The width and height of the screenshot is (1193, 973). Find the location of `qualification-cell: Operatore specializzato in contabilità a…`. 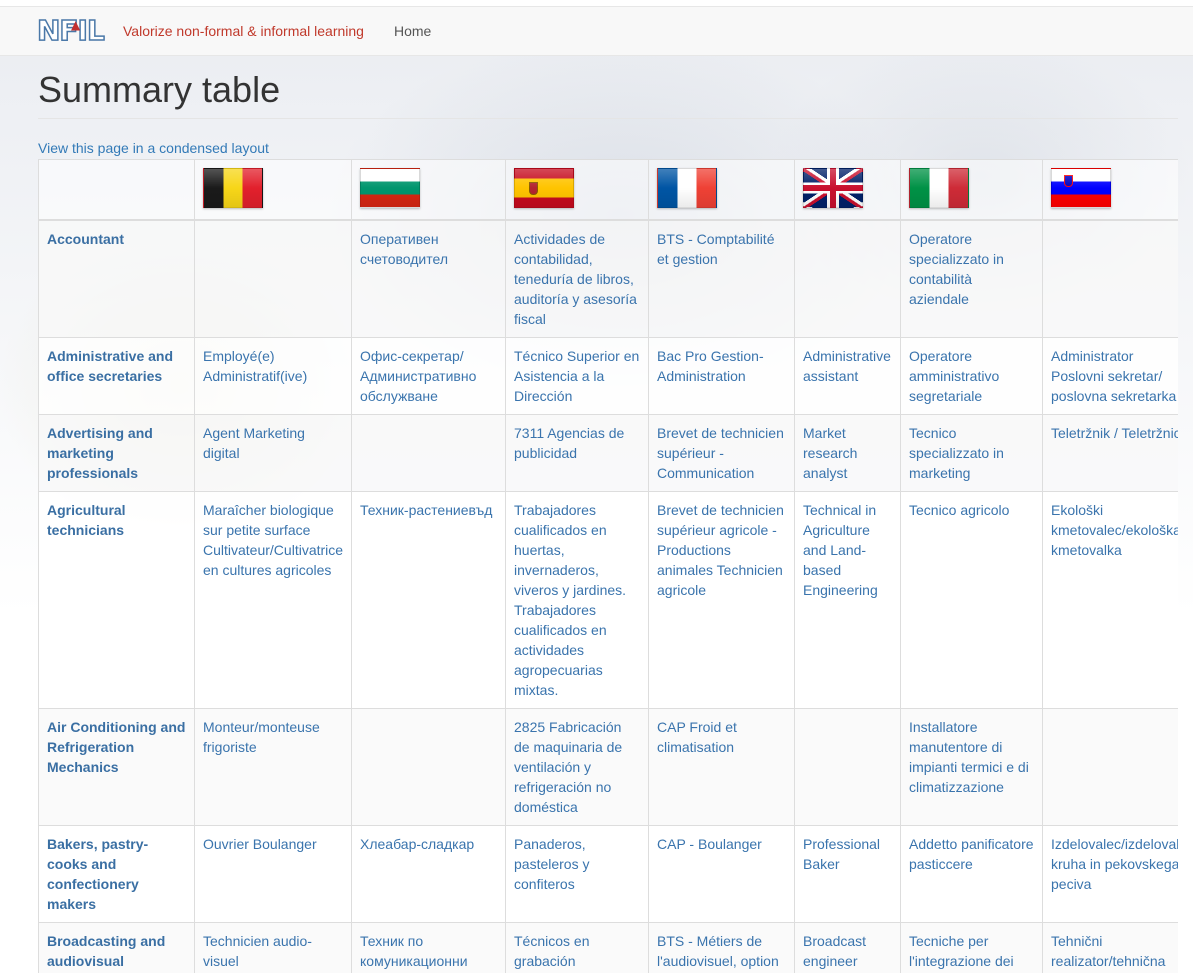

qualification-cell: Operatore specializzato in contabilità a… is located at coordinates (971, 278).